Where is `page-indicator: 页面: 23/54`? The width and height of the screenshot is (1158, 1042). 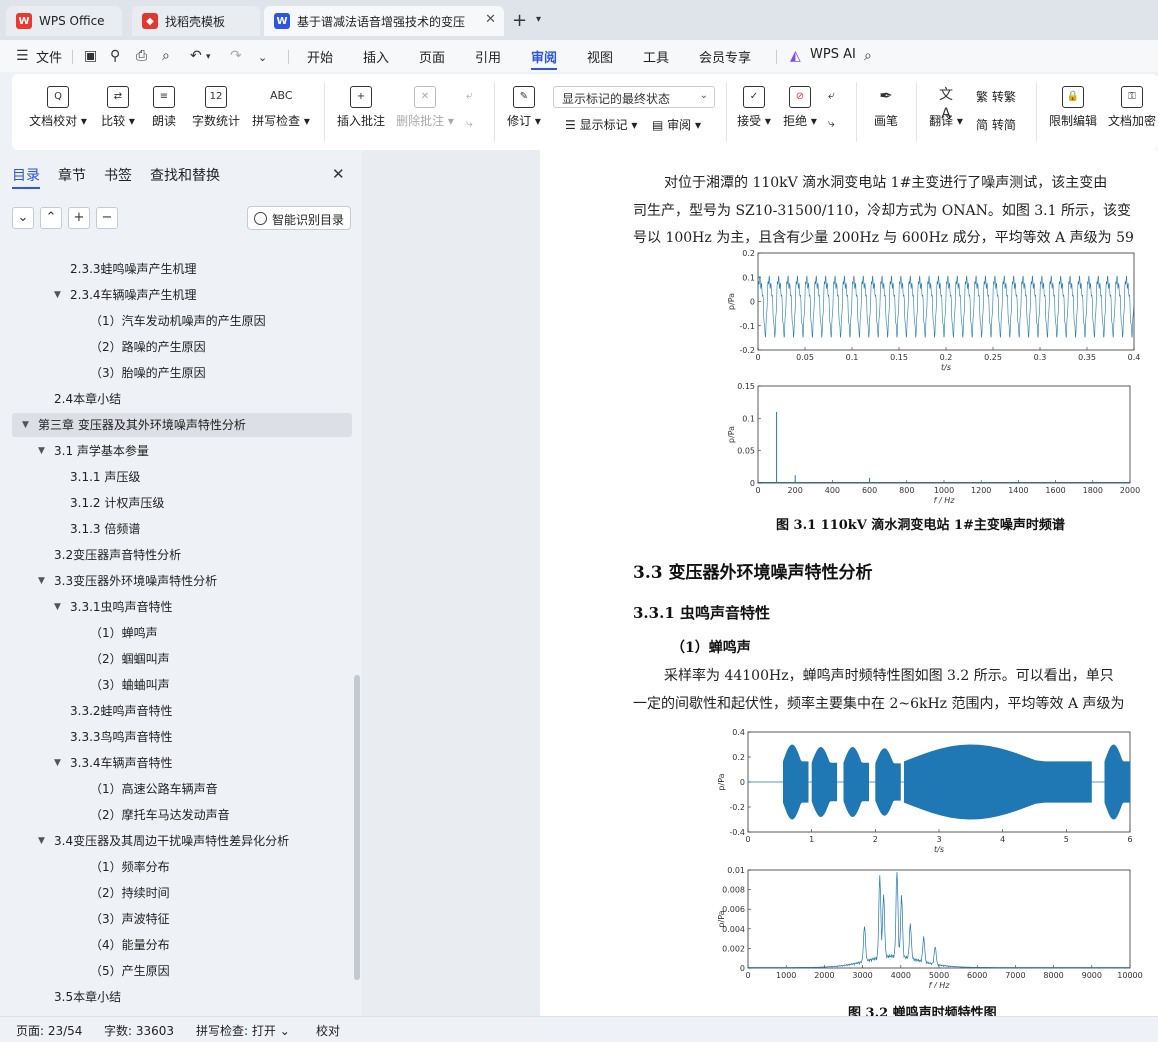
page-indicator: 页面: 23/54 is located at coordinates (49, 1030).